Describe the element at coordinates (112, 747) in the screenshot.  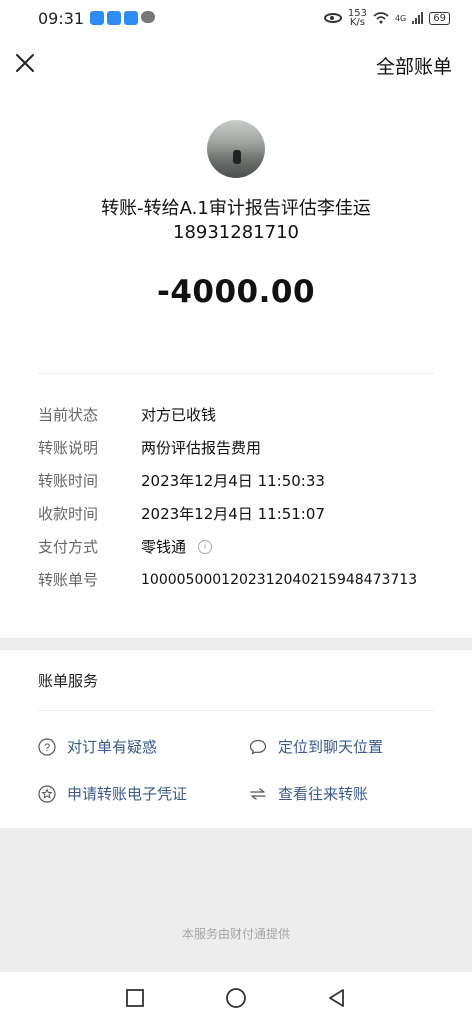
I see `service-label: 对订单有疑惑` at that location.